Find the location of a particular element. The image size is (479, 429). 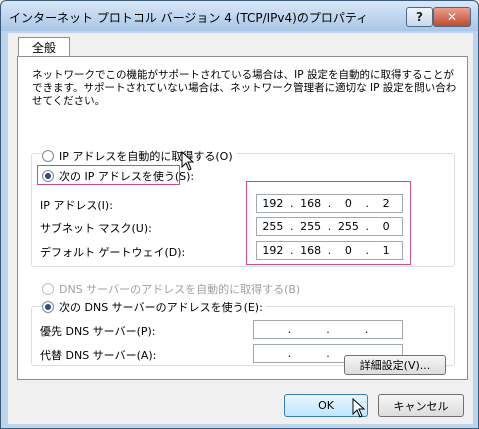

dns-auto-option: DNS サーバーのアドレスを自動的に取得する(B) is located at coordinates (171, 289).